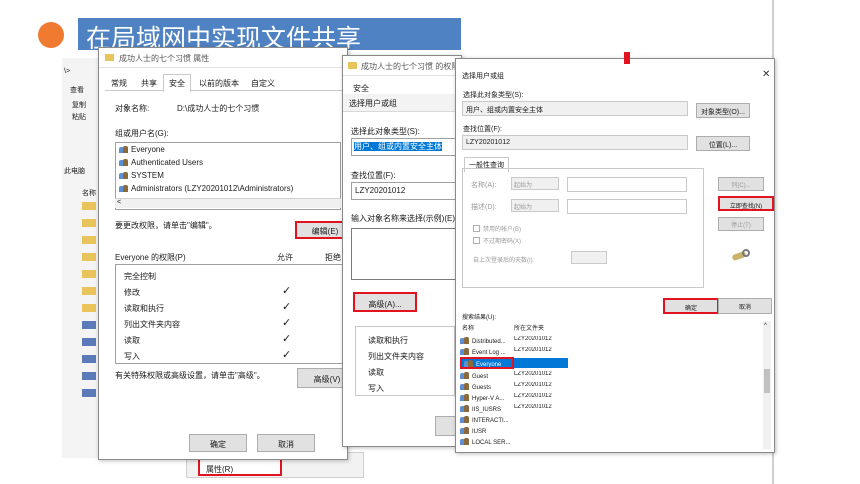  I want to click on nav-this-pc: 此电脑, so click(74, 171).